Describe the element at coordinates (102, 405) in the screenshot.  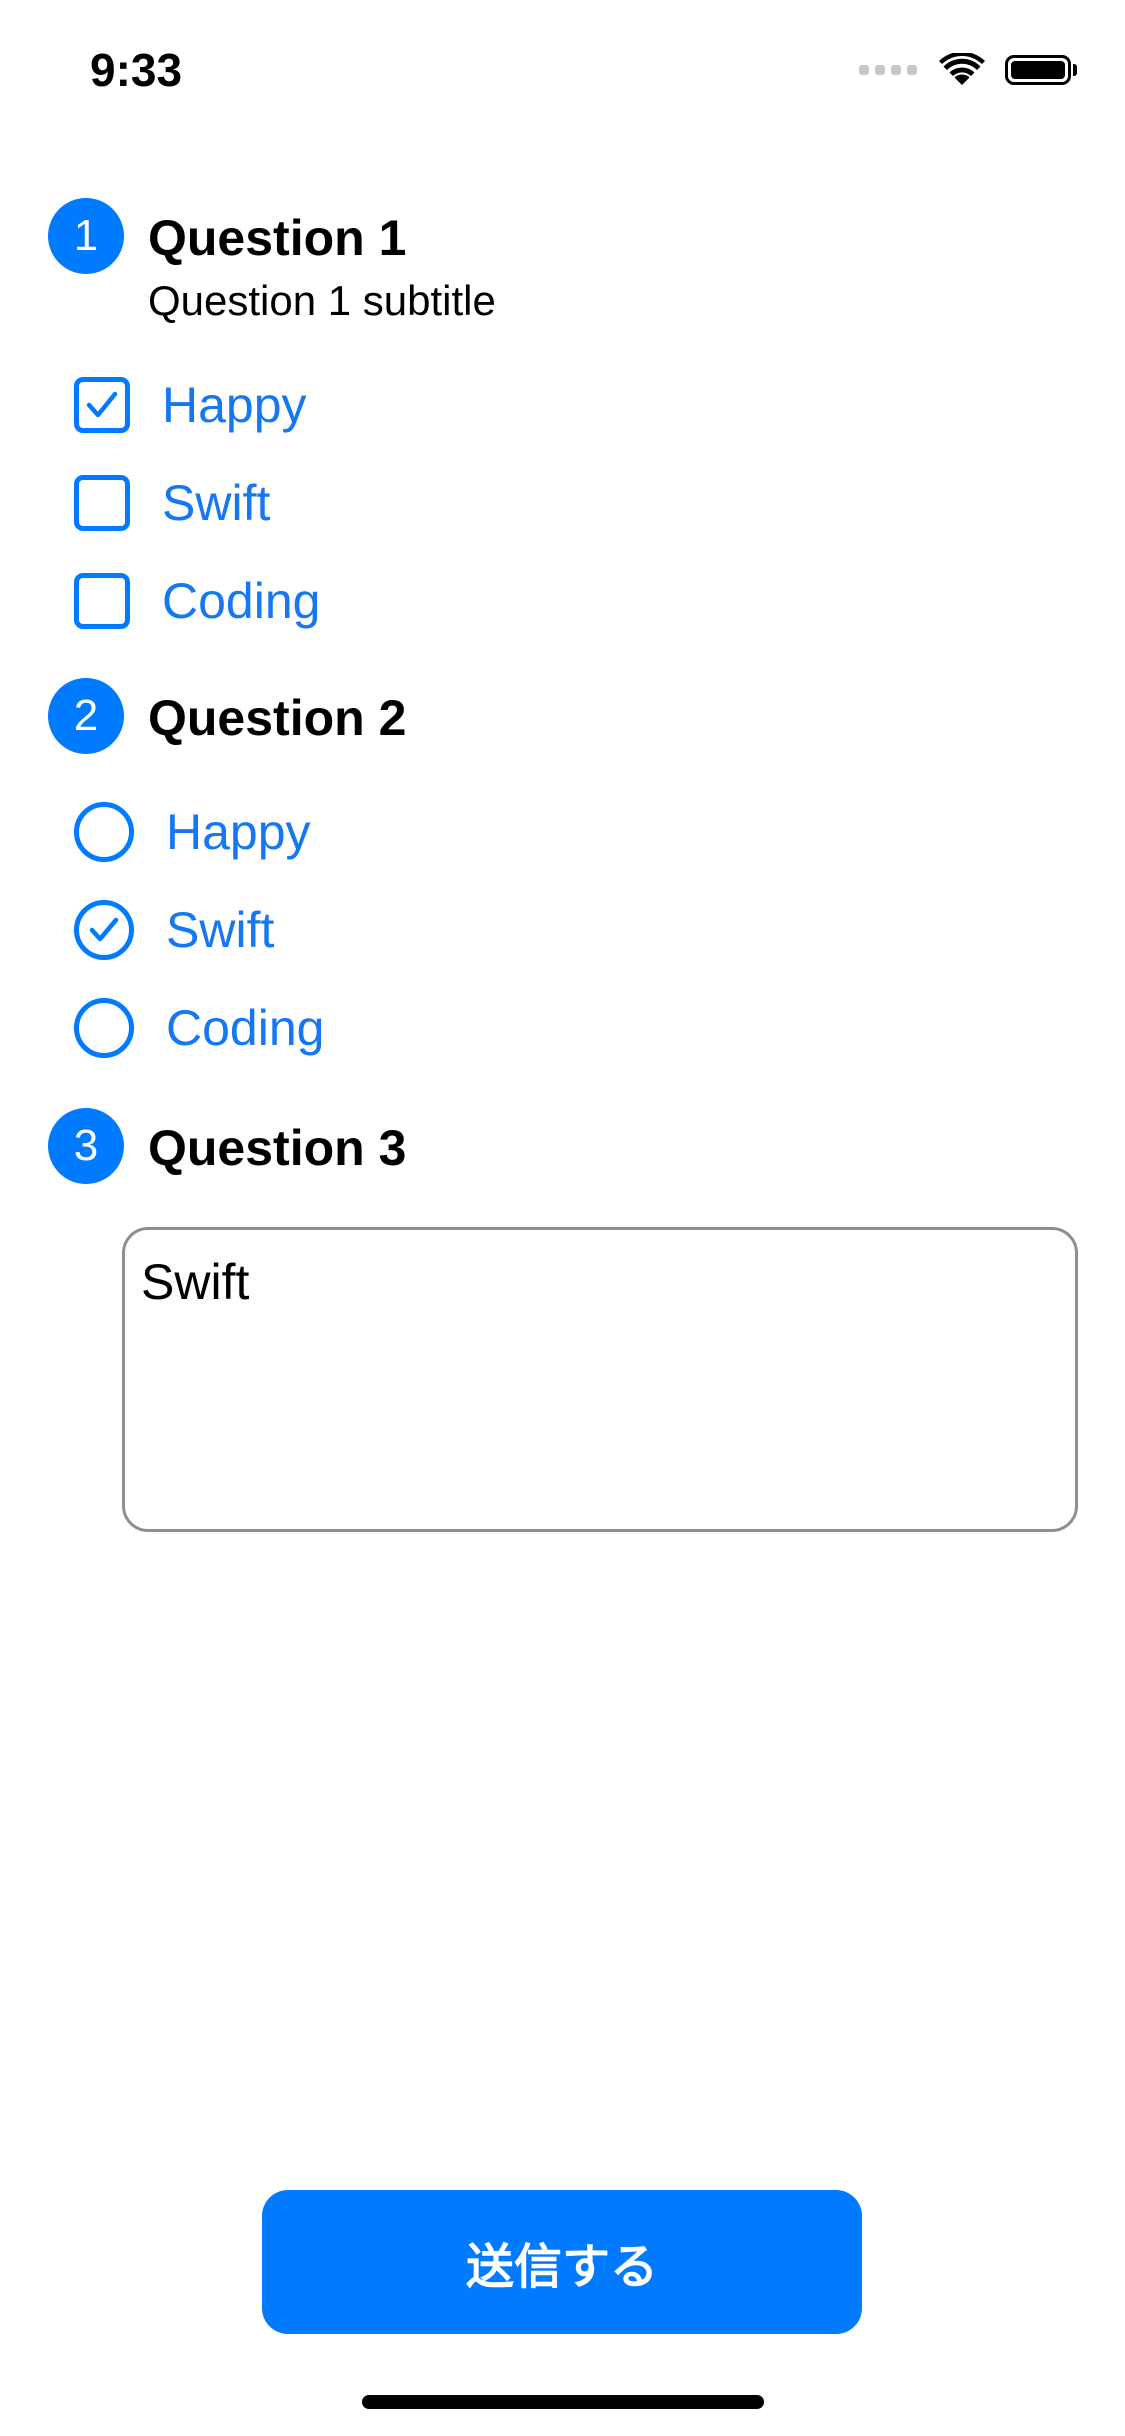
I see `checkbox-checked-icon` at that location.